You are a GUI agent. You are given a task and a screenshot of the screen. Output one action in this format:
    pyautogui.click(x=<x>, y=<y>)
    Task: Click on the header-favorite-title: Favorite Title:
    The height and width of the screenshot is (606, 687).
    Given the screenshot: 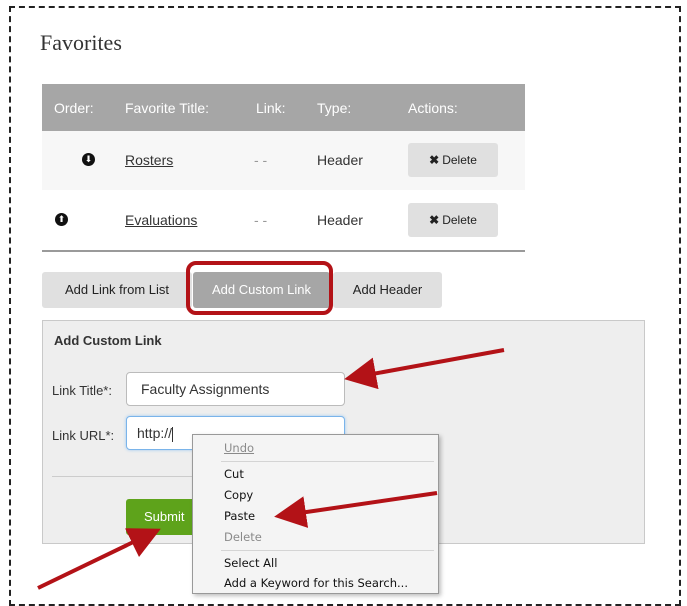 What is the action you would take?
    pyautogui.click(x=167, y=108)
    